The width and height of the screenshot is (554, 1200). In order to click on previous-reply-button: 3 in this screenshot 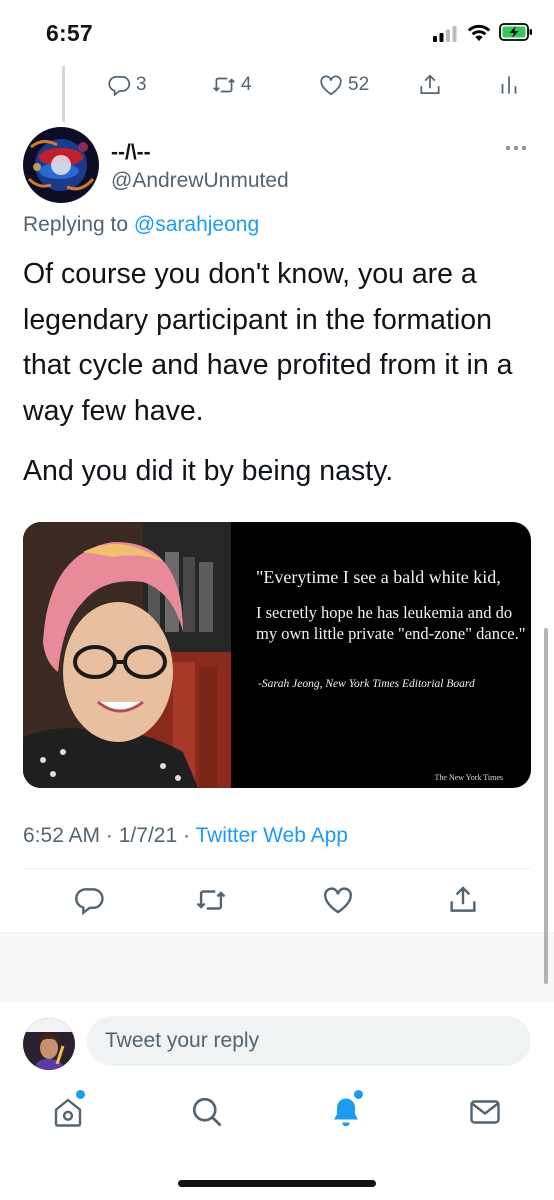, I will do `click(126, 85)`.